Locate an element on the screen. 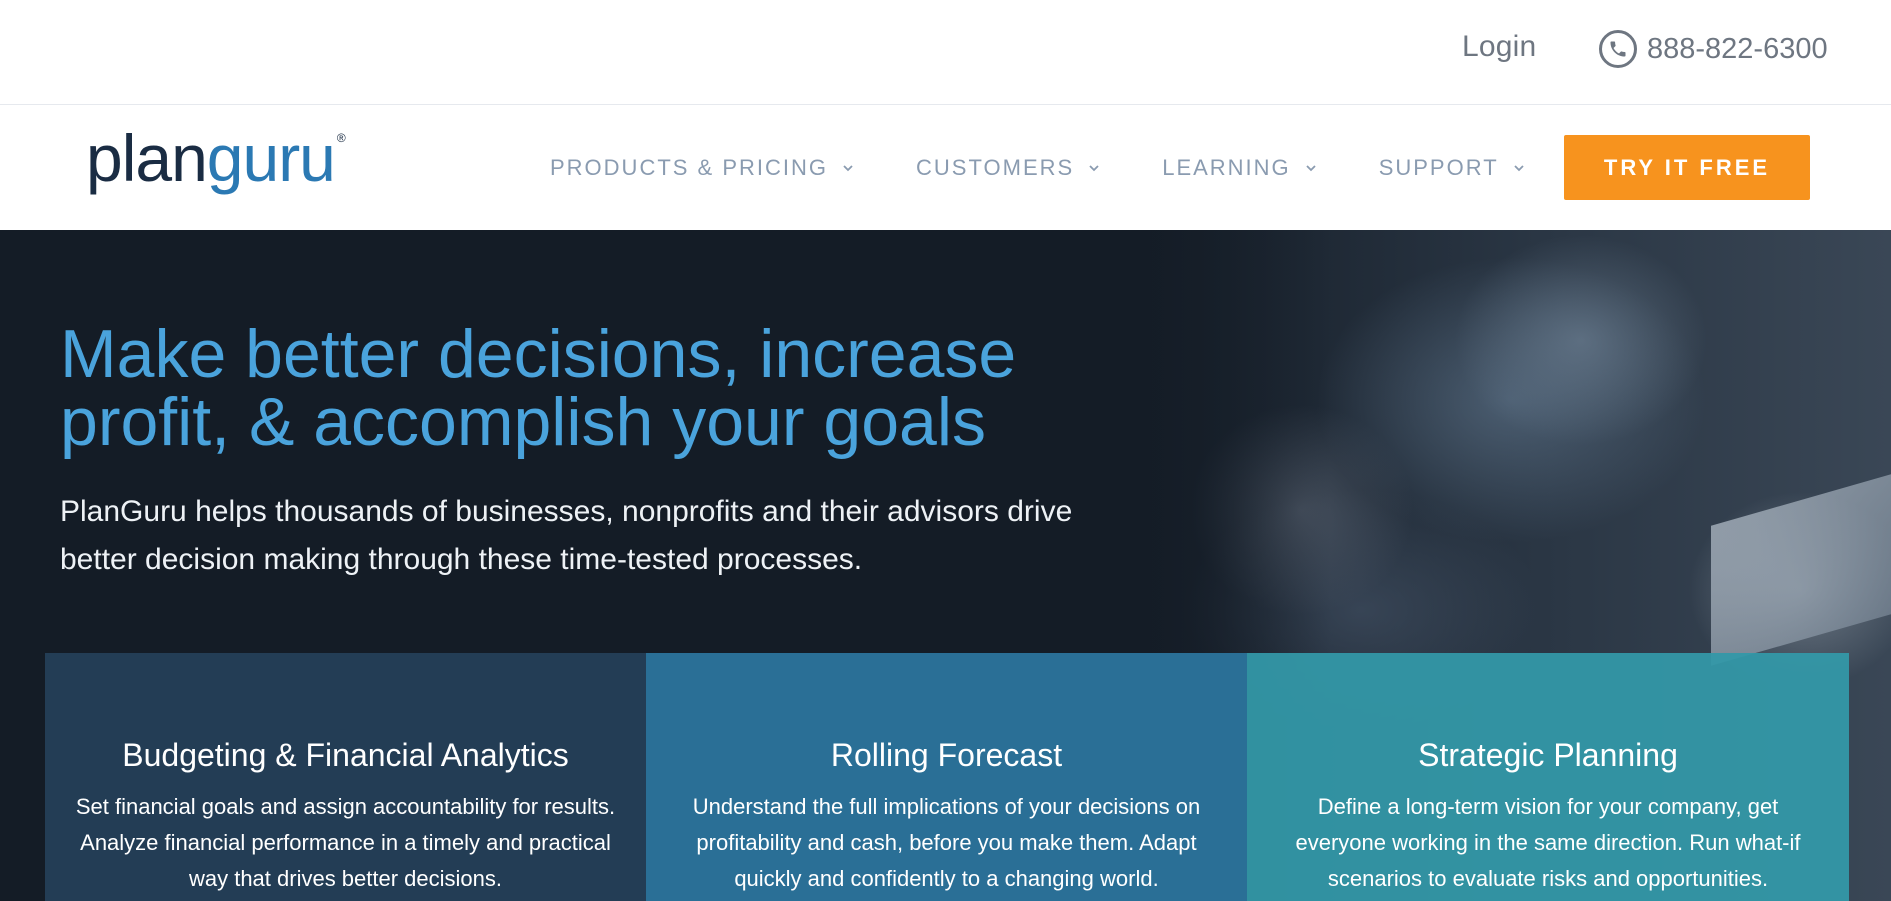  laptop-screen-shape is located at coordinates (1801, 570).